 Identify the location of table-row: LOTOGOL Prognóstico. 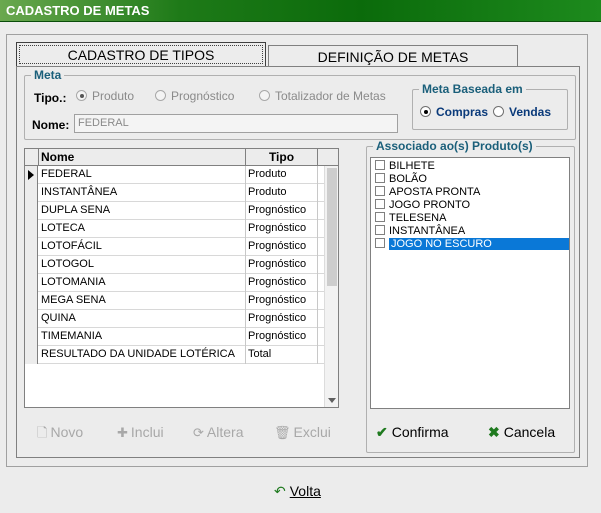
(174, 265).